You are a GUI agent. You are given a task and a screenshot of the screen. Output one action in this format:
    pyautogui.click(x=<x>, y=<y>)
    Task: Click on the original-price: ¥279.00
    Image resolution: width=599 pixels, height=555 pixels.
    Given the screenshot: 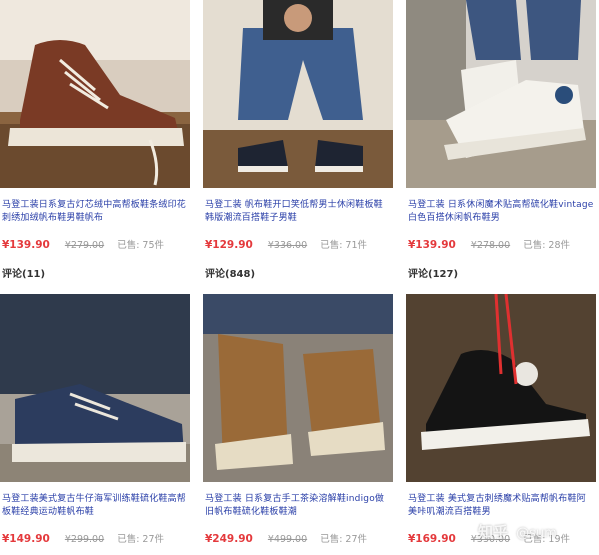 What is the action you would take?
    pyautogui.click(x=84, y=245)
    